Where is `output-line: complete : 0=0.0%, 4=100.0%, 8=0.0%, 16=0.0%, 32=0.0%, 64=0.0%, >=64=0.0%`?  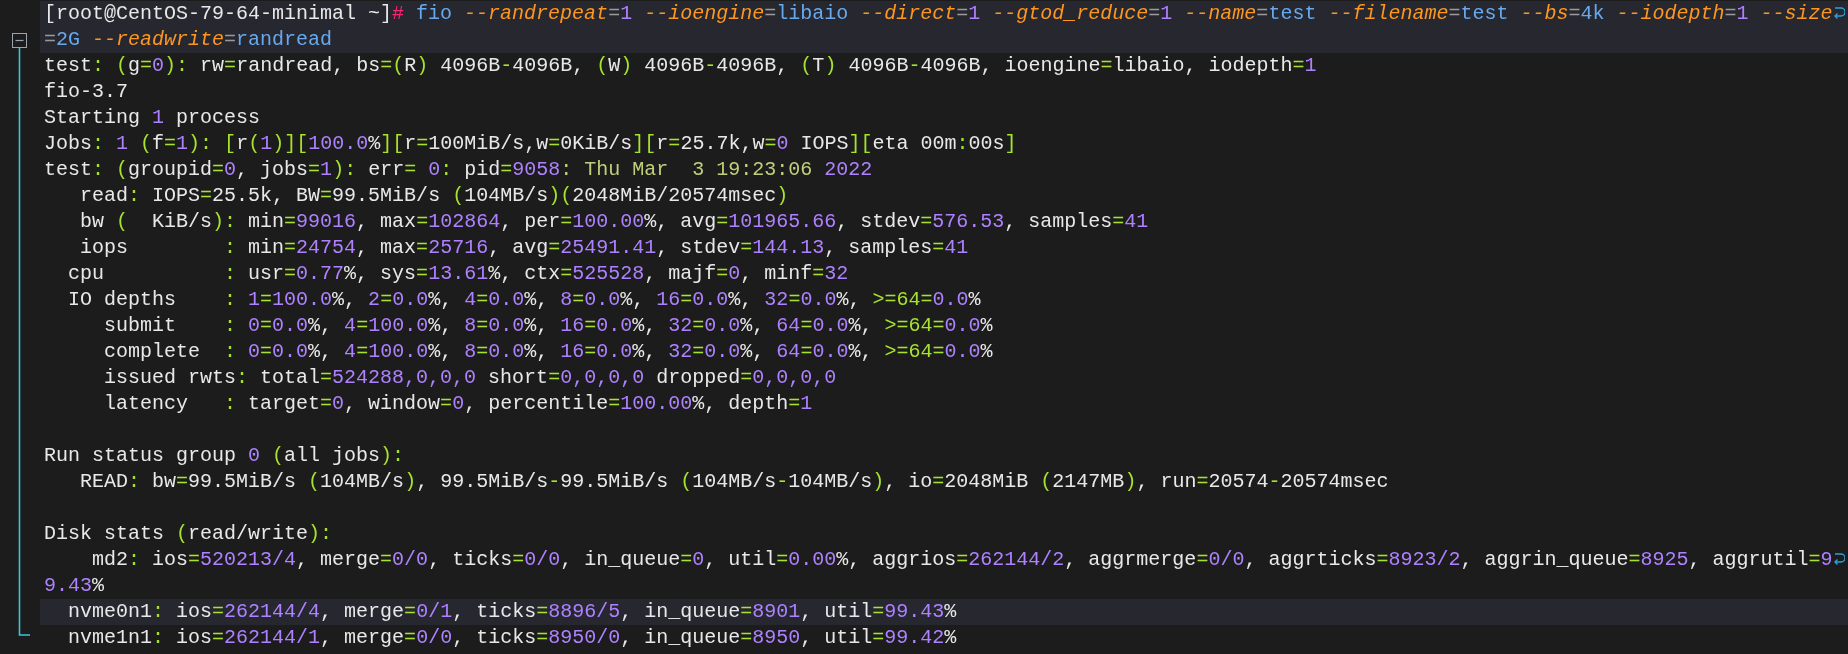
output-line: complete : 0=0.0%, 4=100.0%, 8=0.0%, 16=0.0%, 32=0.0%, 64=0.0%, >=64=0.0% is located at coordinates (548, 352).